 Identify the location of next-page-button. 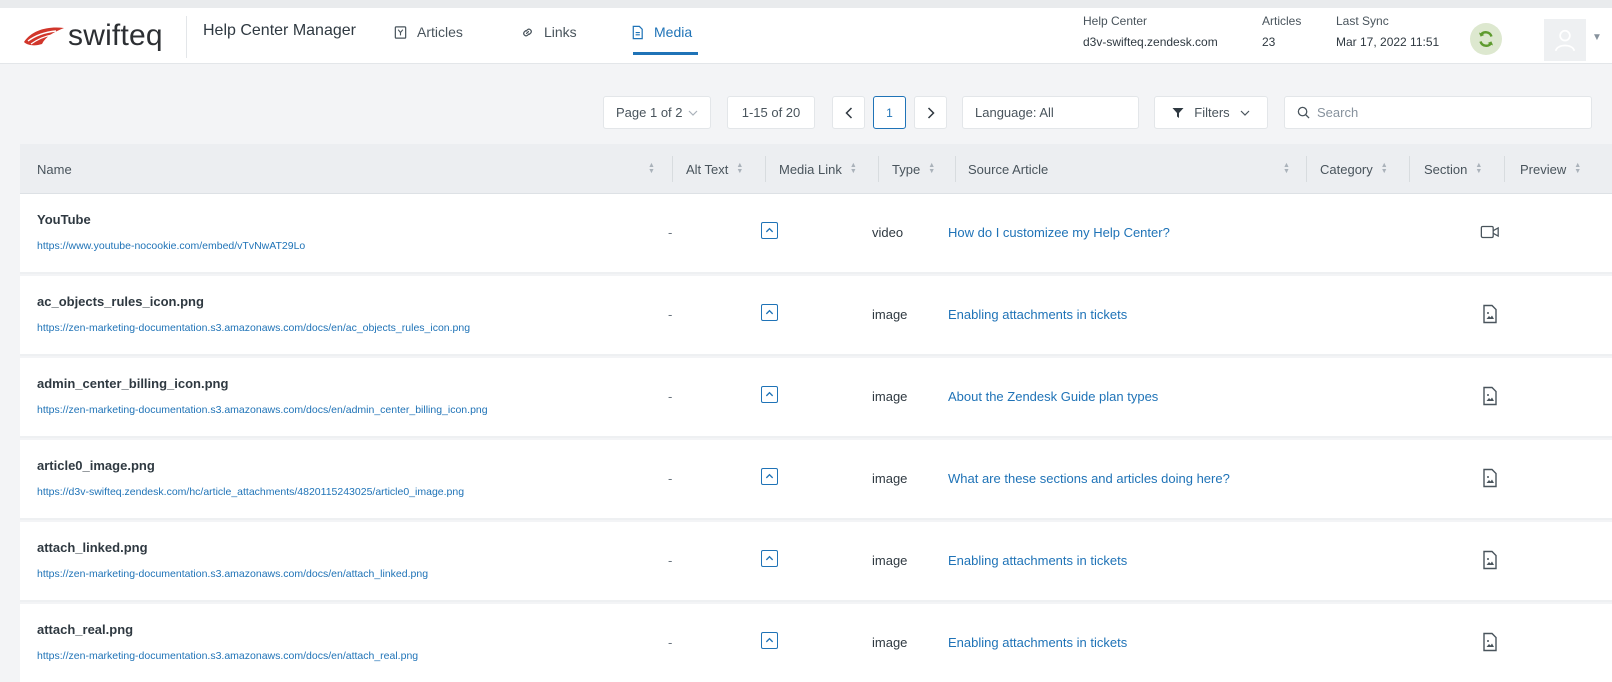
(930, 112).